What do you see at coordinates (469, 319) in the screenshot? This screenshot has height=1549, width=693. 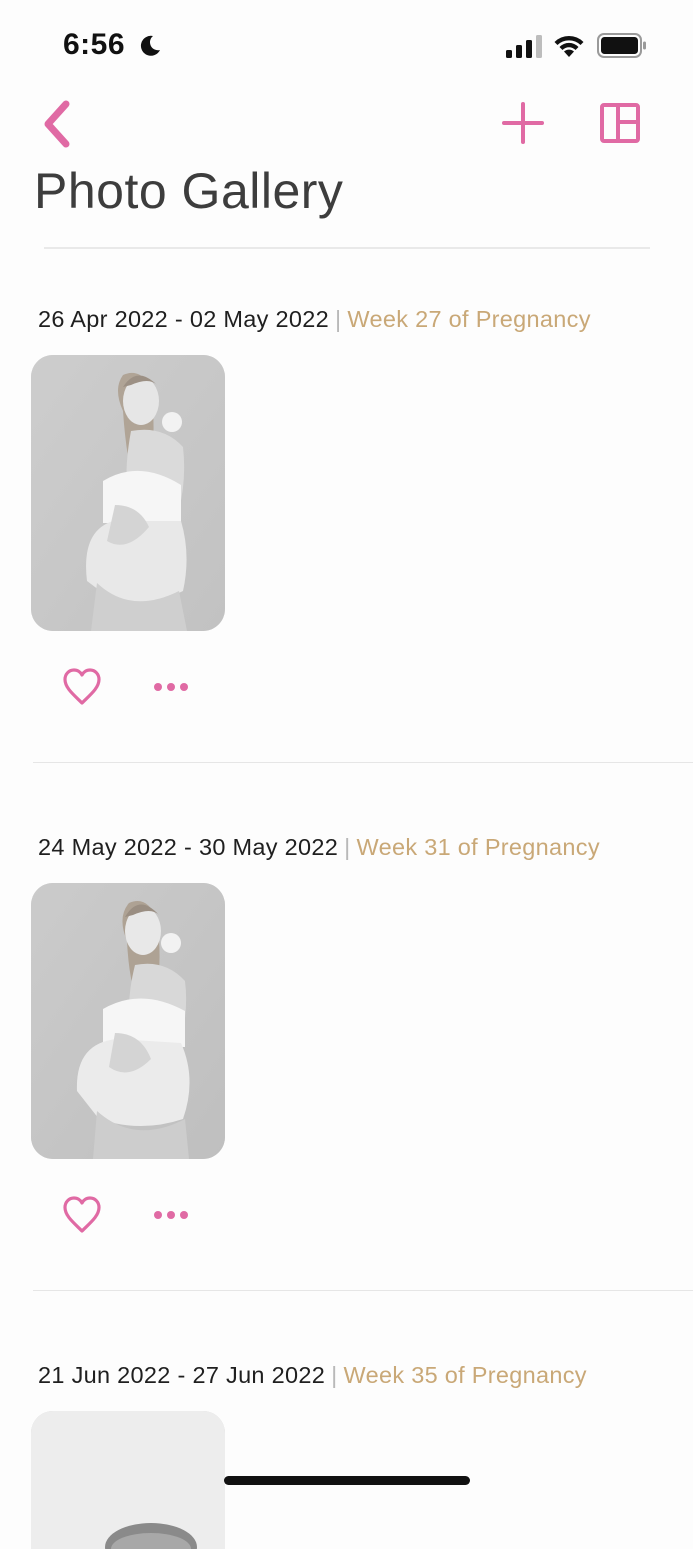 I see `week-label: Week 27 of Pregnancy` at bounding box center [469, 319].